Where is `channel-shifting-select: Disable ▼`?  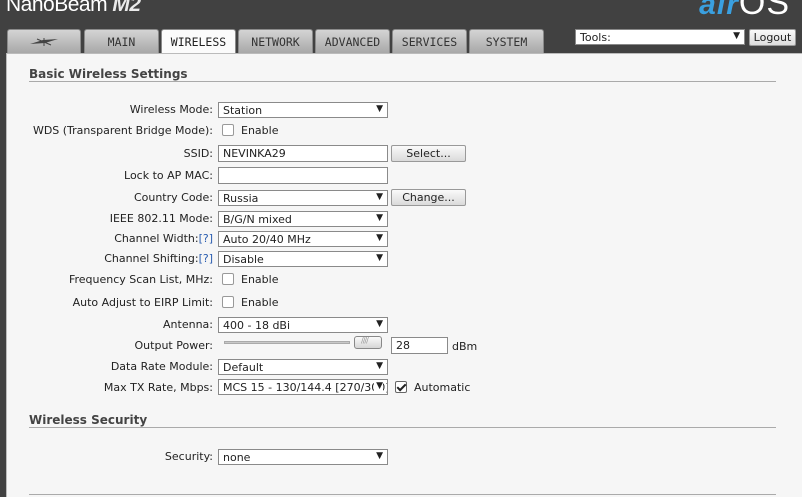 channel-shifting-select: Disable ▼ is located at coordinates (303, 259).